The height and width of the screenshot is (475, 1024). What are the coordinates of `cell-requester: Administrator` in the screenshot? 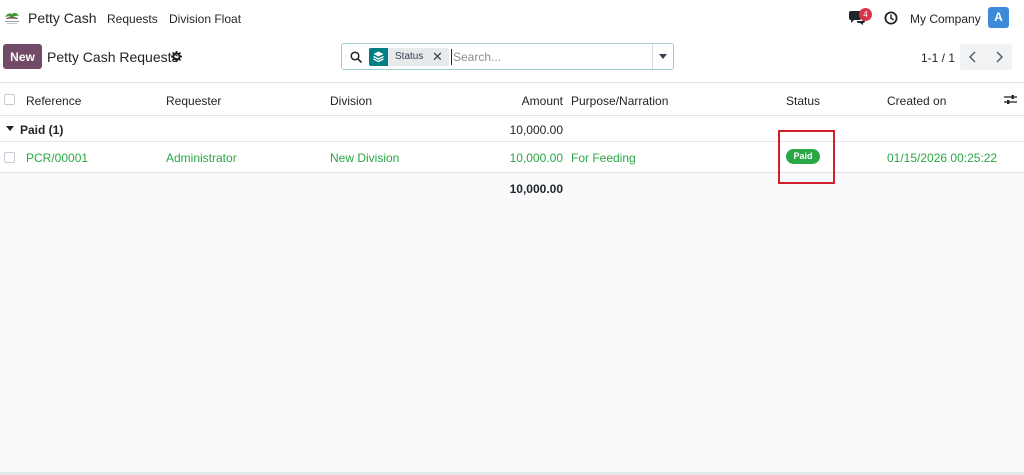 It's located at (201, 158).